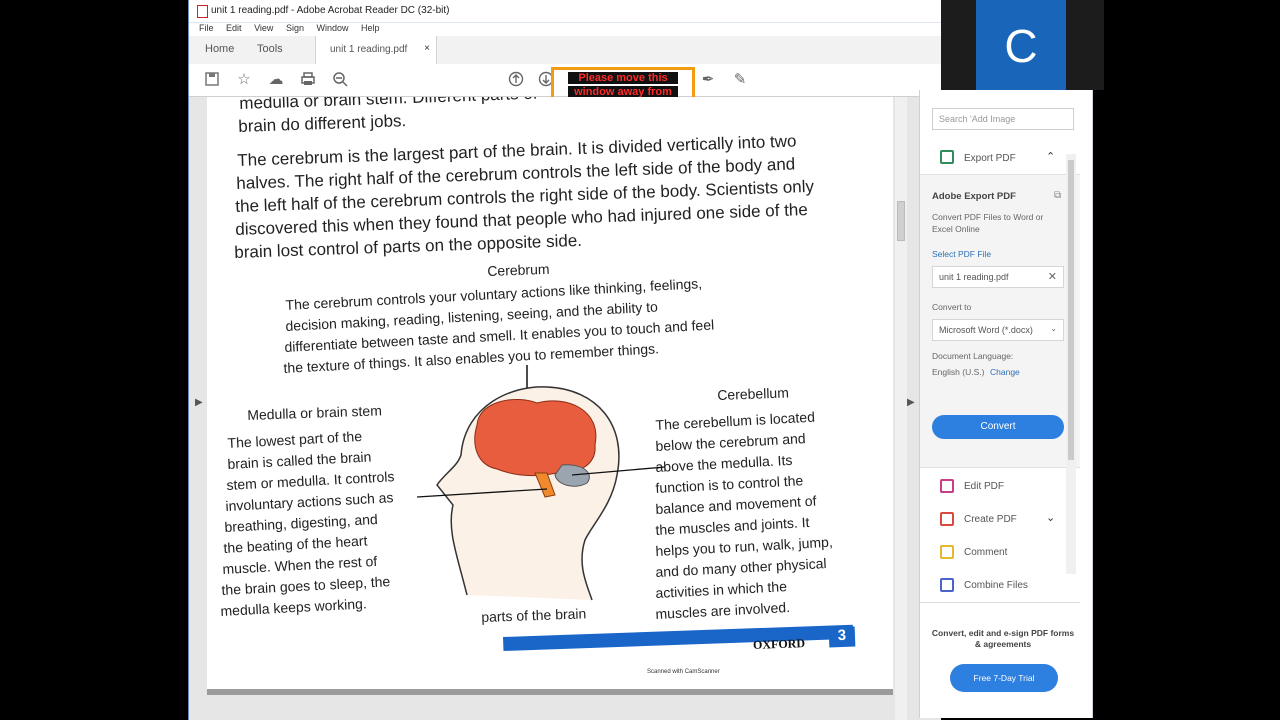 The image size is (1280, 720). What do you see at coordinates (623, 78) in the screenshot?
I see `warning-line-1: Please move this` at bounding box center [623, 78].